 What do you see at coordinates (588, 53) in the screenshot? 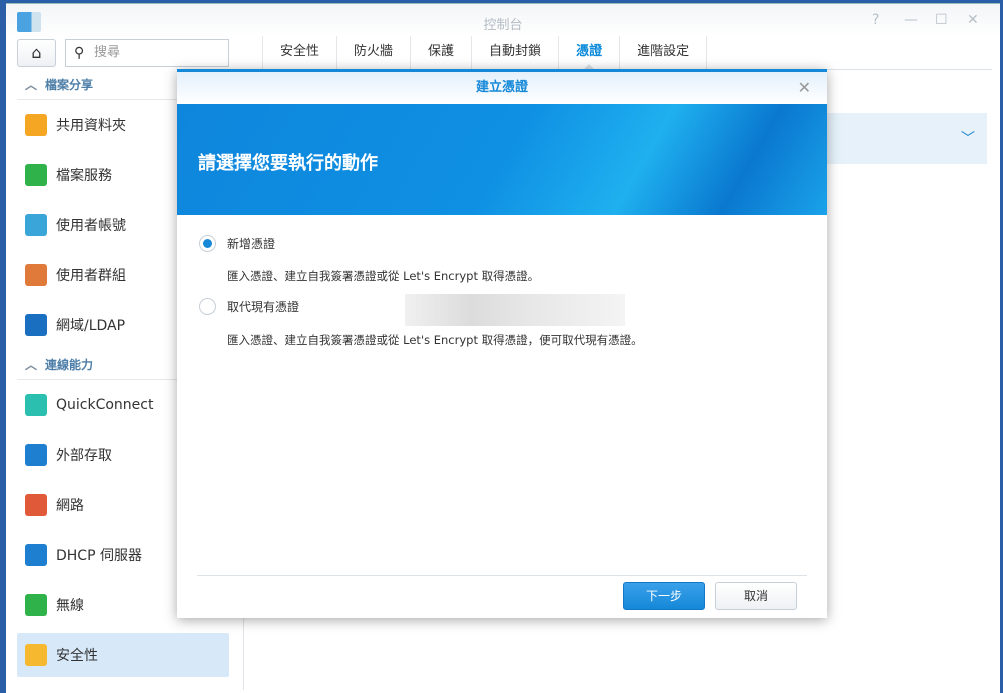
I see `tab-certificate: 憑證` at bounding box center [588, 53].